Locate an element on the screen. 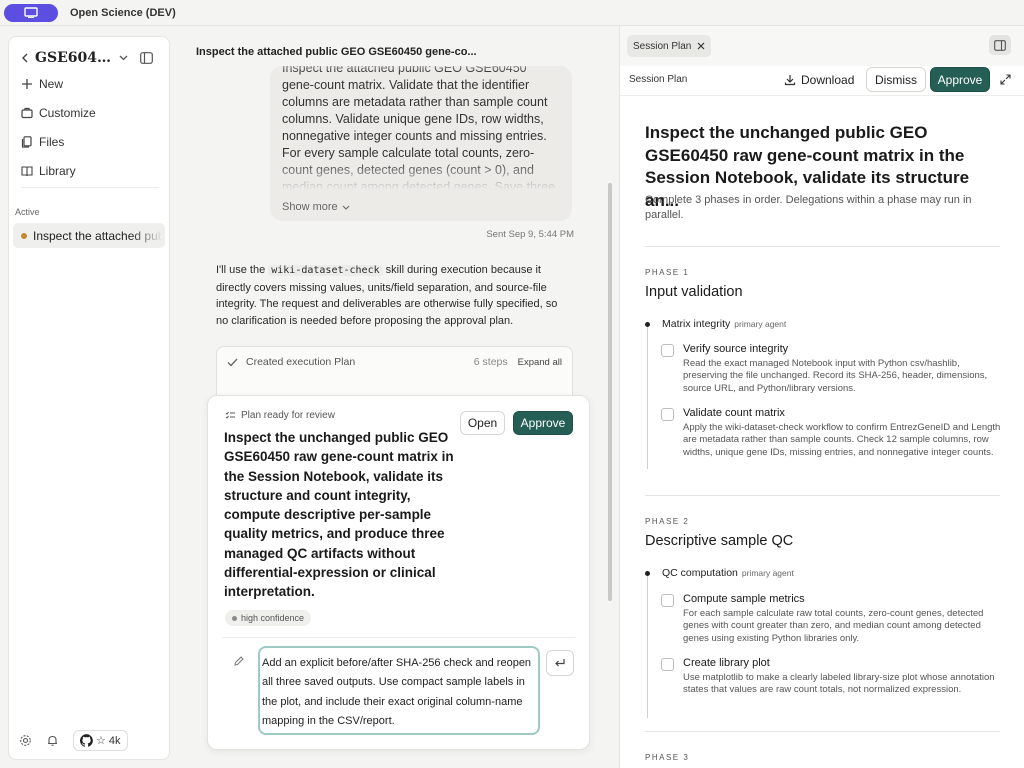 This screenshot has width=1024, height=768. top-bar: Open Science (DEV) is located at coordinates (512, 13).